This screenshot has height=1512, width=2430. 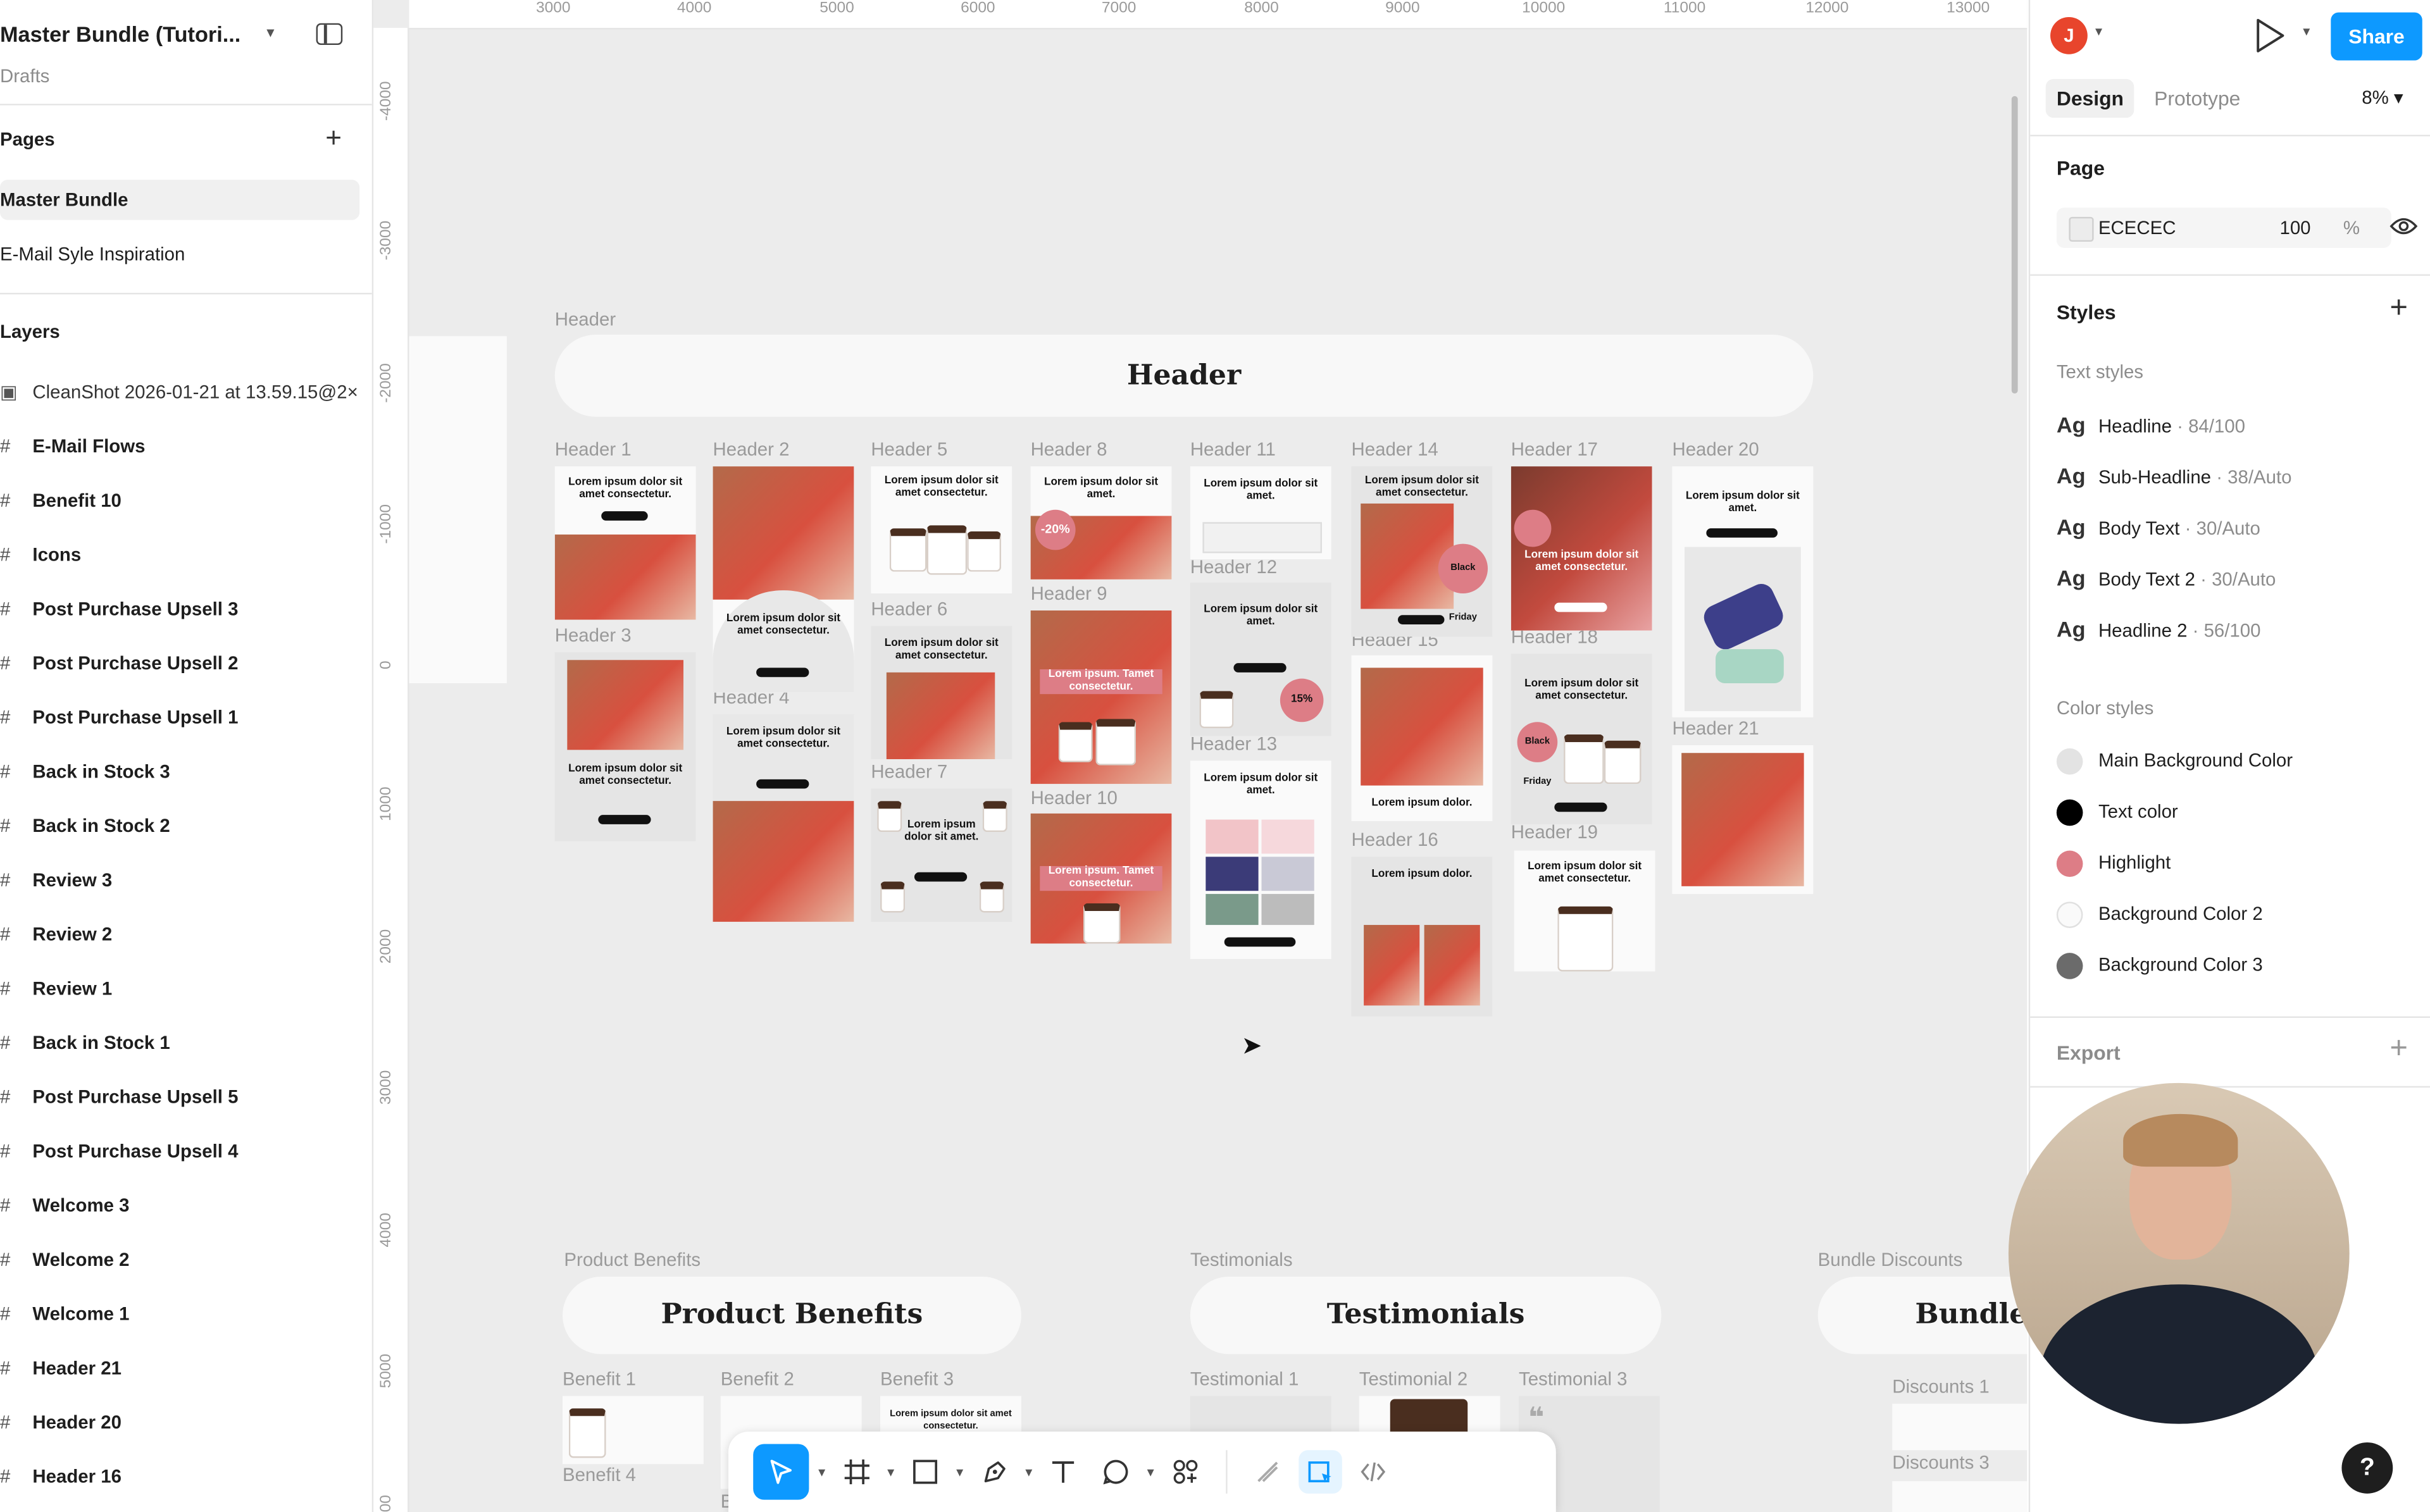 I want to click on move-tool-icon, so click(x=781, y=1472).